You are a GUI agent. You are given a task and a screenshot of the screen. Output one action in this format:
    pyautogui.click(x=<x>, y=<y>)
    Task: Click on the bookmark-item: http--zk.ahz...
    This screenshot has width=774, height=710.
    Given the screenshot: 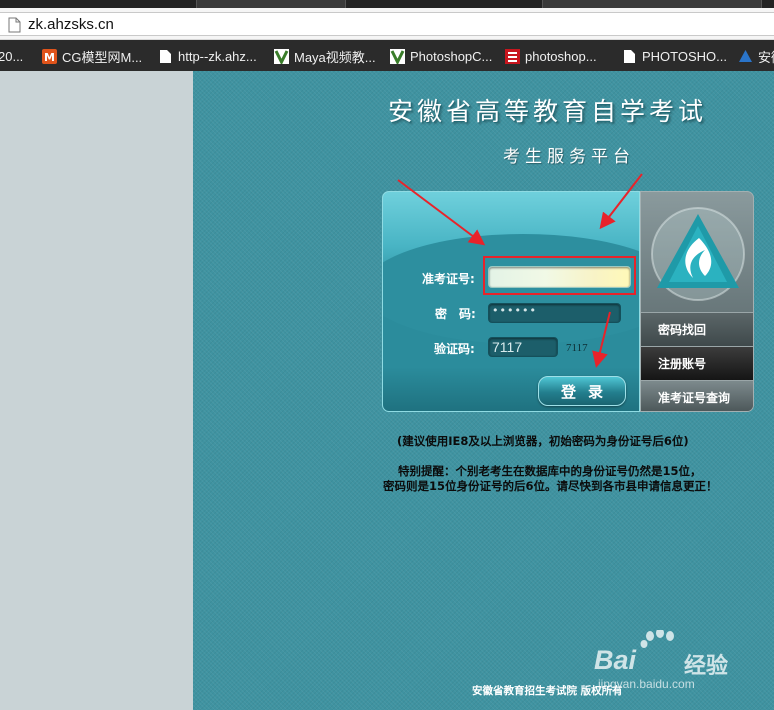 What is the action you would take?
    pyautogui.click(x=207, y=56)
    